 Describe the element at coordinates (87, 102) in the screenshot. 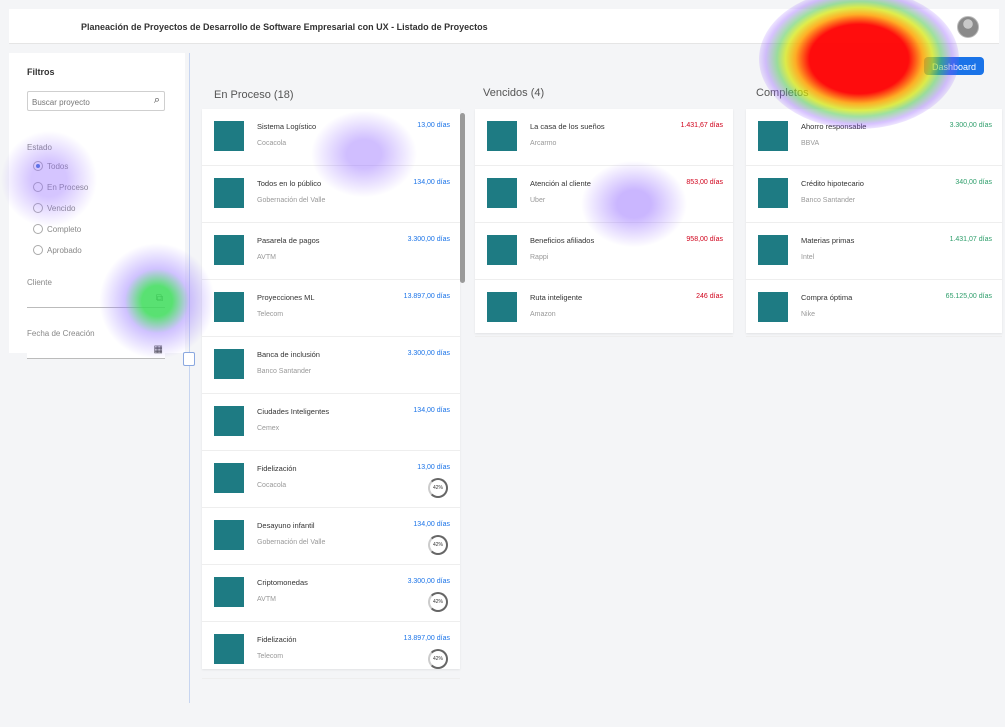

I see `search-input` at that location.